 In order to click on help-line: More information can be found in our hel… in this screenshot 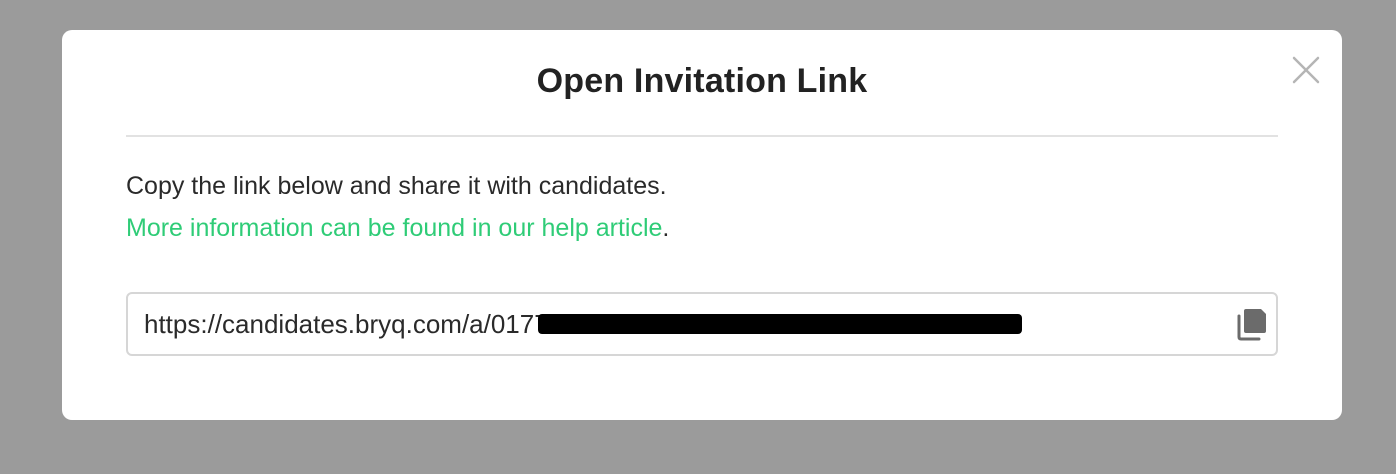, I will do `click(397, 228)`.